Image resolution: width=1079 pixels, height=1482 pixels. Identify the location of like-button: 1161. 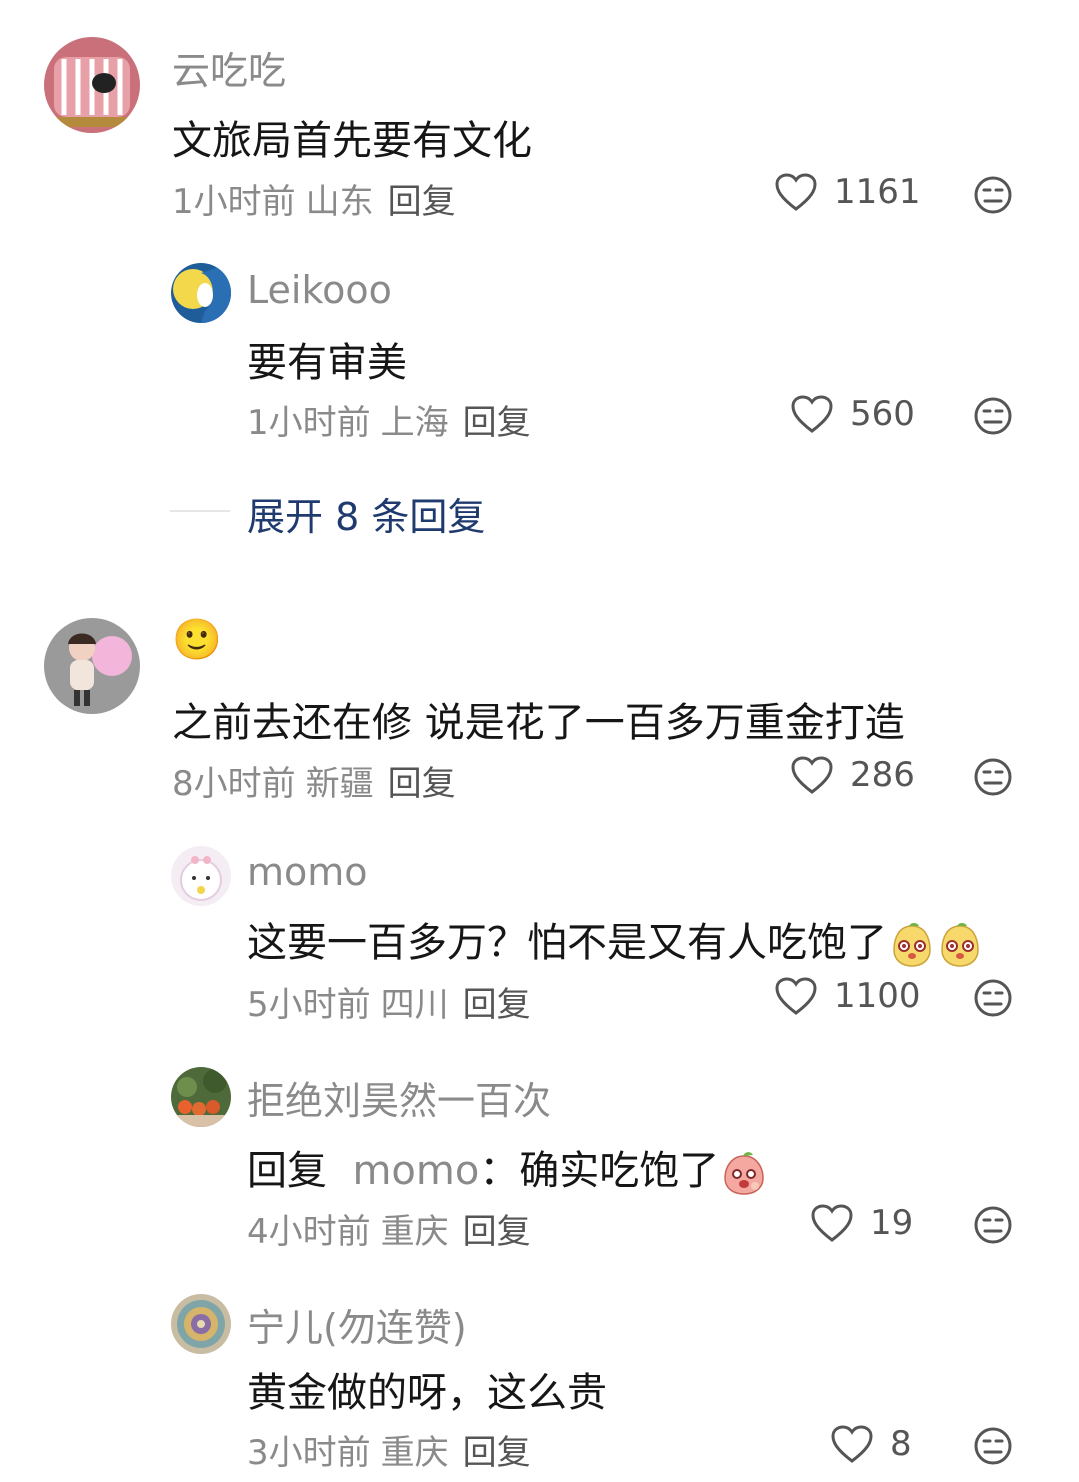
(847, 192).